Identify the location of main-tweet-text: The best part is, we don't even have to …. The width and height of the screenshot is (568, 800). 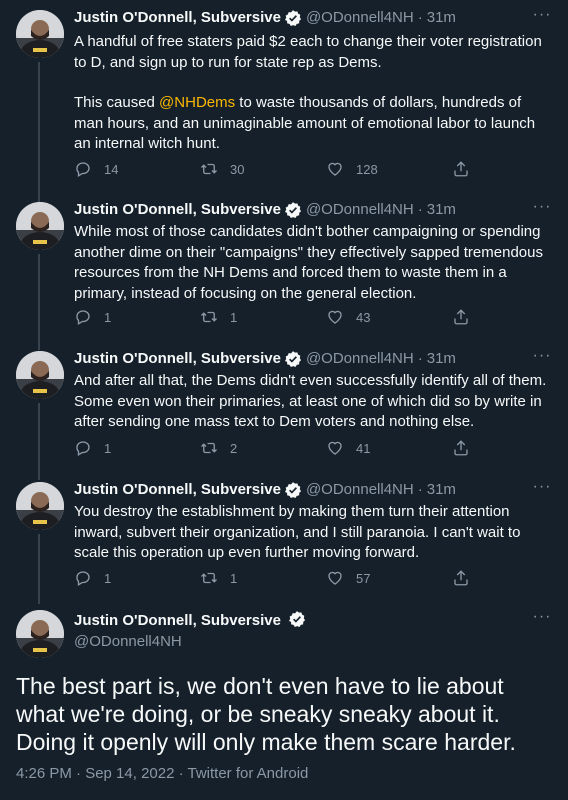
(266, 714).